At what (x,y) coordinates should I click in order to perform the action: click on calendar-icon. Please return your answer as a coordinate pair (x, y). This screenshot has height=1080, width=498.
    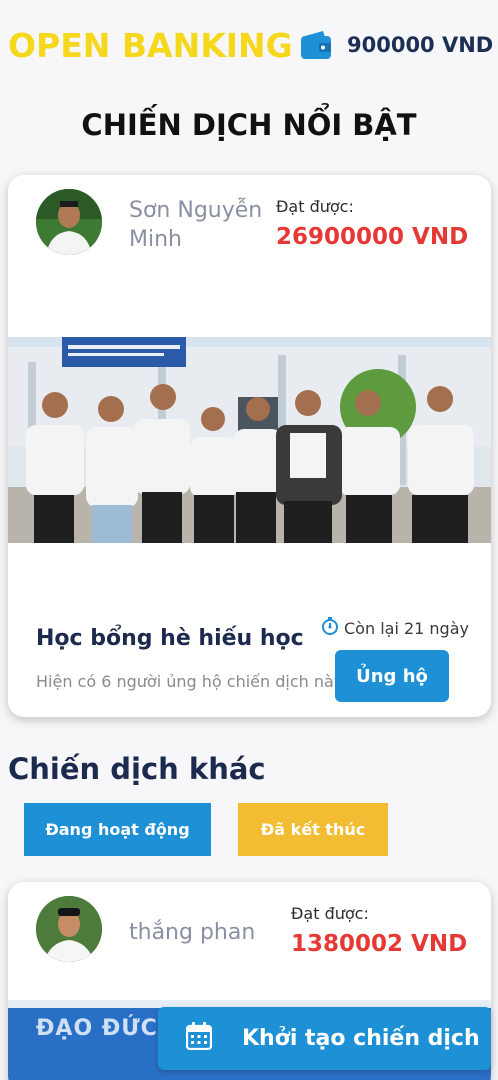
    Looking at the image, I should click on (199, 1038).